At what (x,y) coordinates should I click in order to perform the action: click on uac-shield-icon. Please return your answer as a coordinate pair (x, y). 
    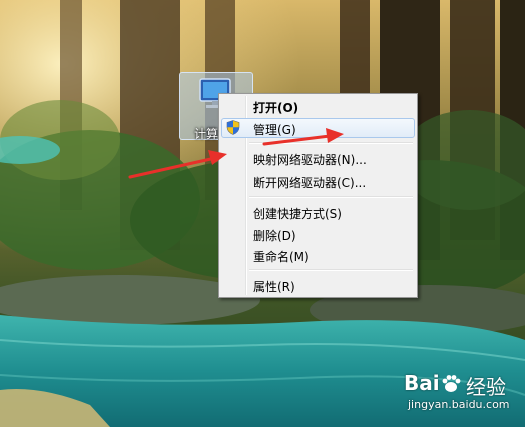
    Looking at the image, I should click on (233, 127).